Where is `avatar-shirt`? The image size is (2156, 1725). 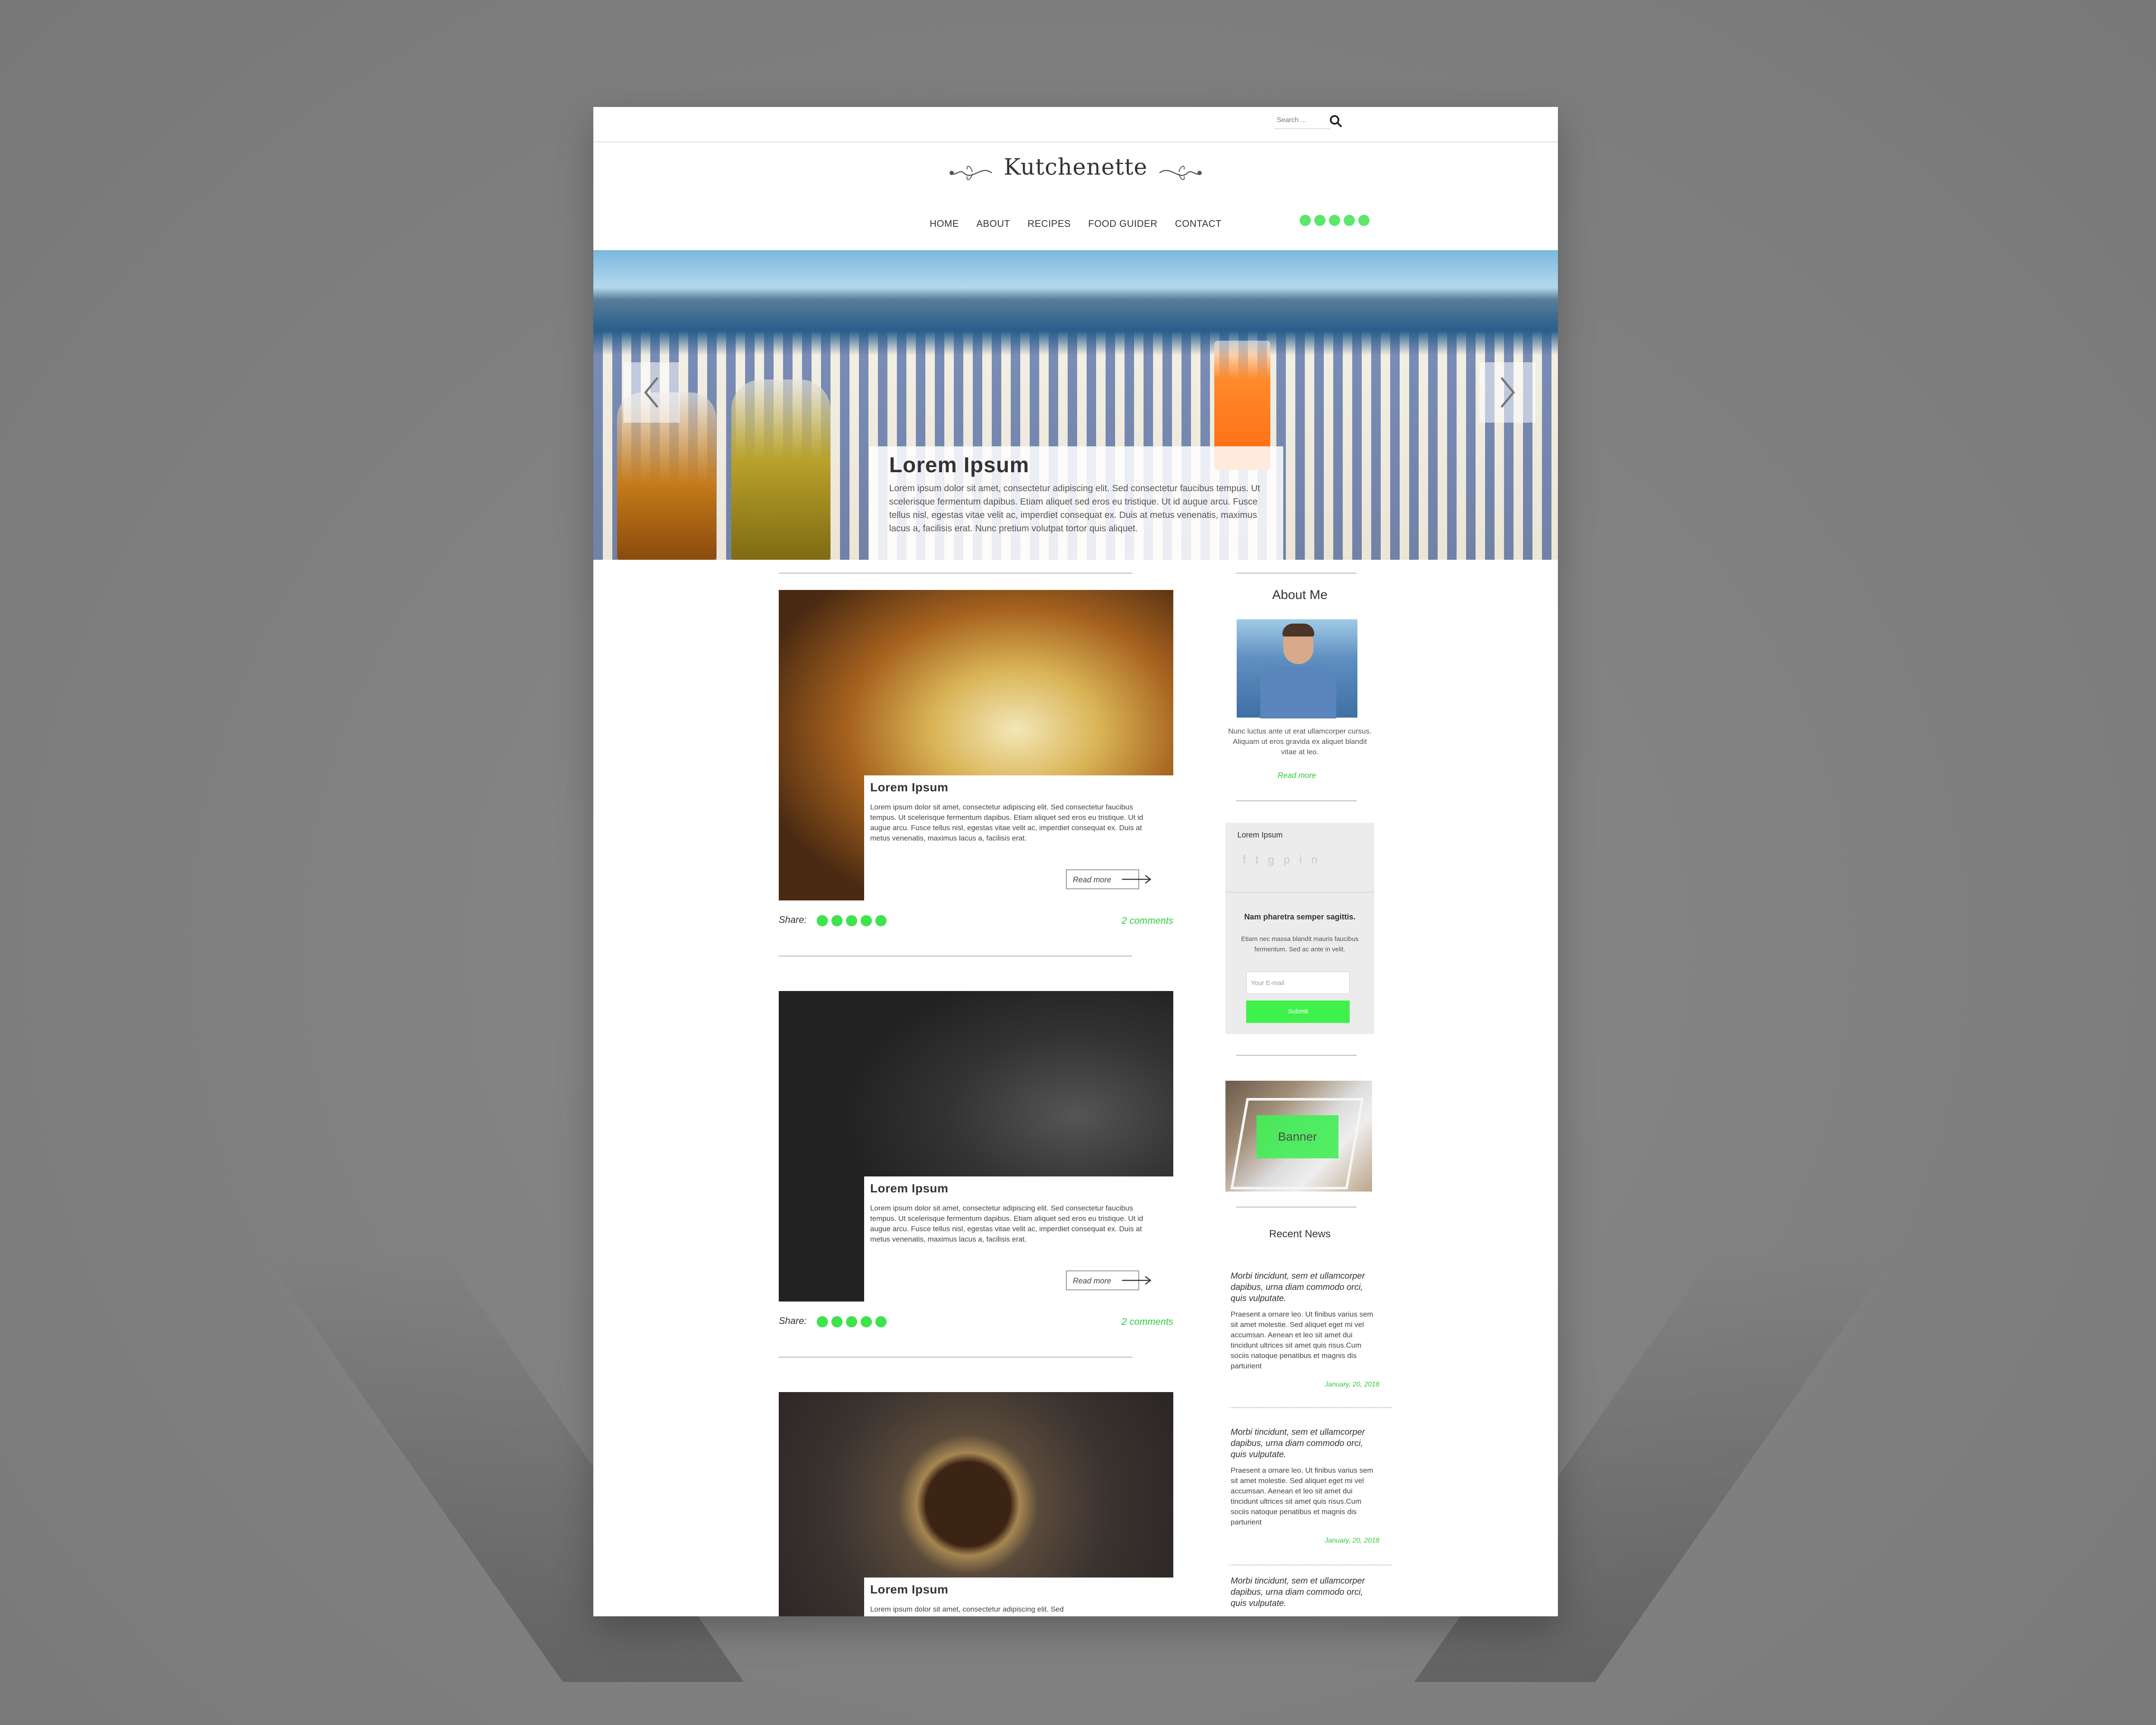
avatar-shirt is located at coordinates (1298, 693).